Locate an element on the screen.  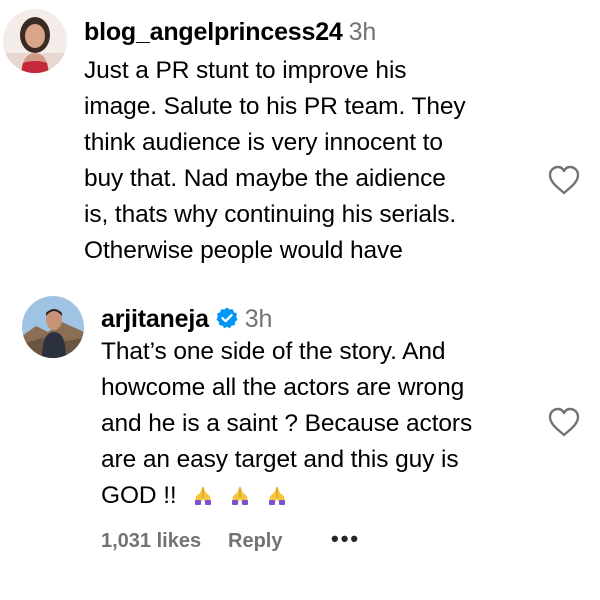
comment-line: Otherwise people would have is located at coordinates (243, 250).